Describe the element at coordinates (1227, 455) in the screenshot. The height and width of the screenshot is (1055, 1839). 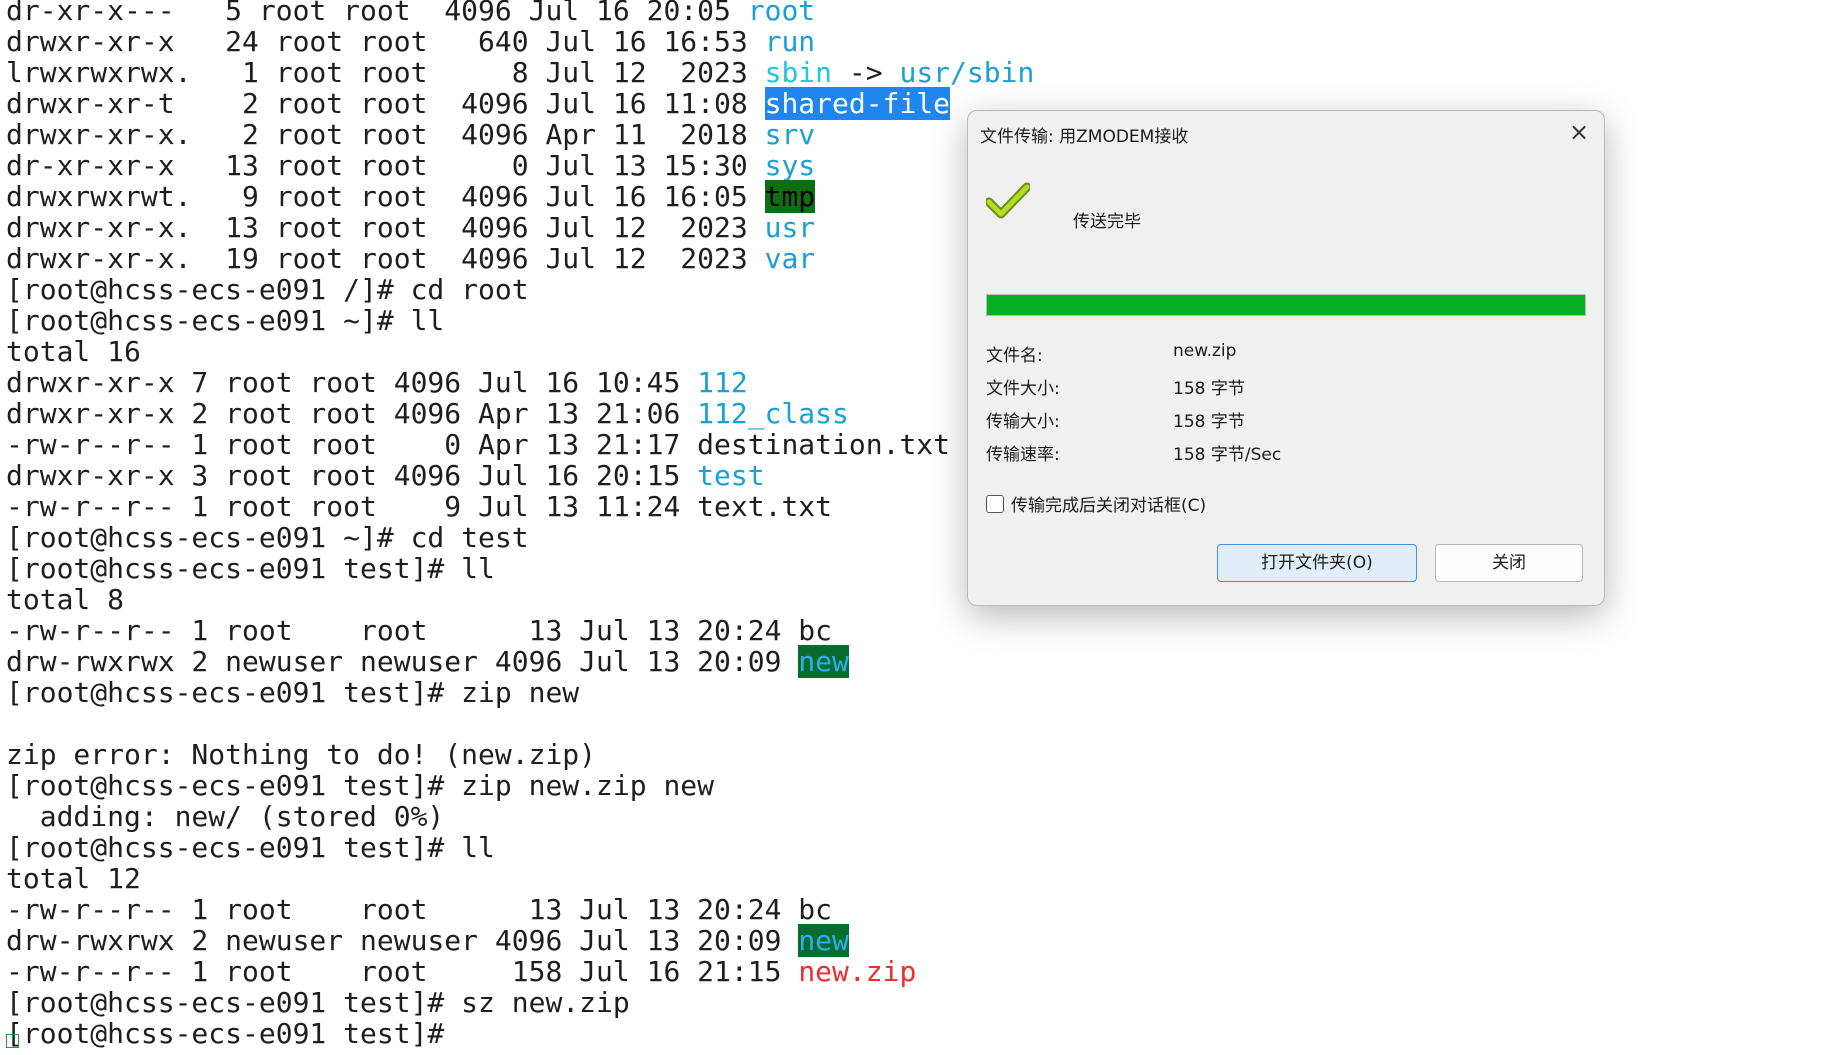
I see `transfer-rate-value: 158 字节/Sec` at that location.